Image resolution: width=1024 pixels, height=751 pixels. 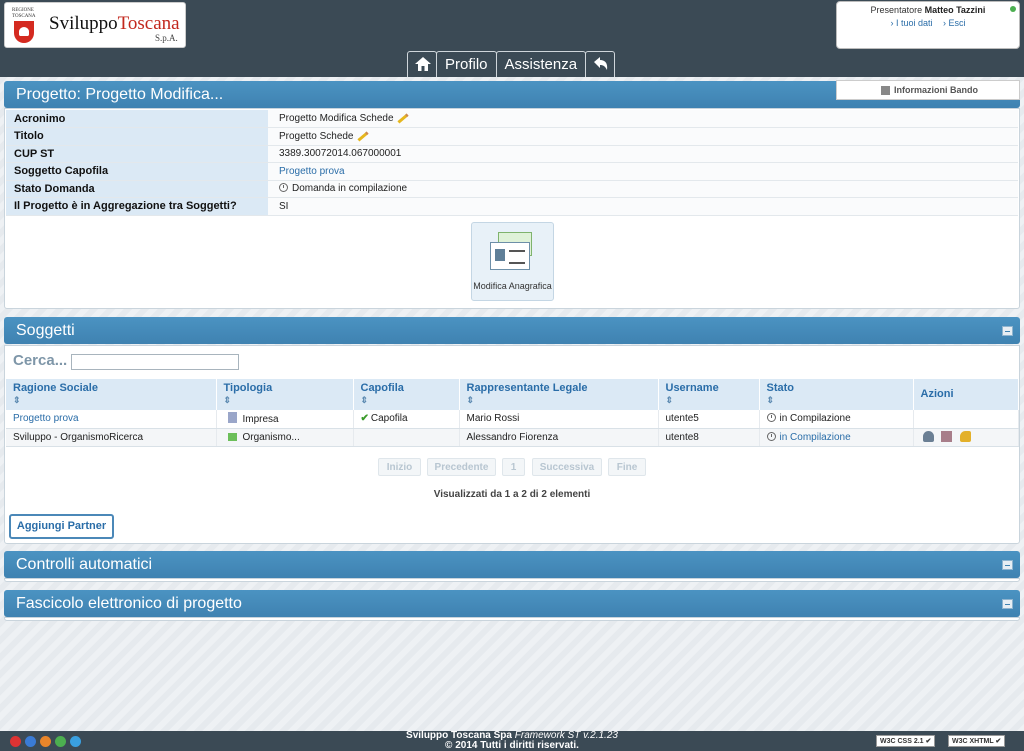 What do you see at coordinates (559, 394) in the screenshot?
I see `col-rappresentante: Rappresentante Legale ⇕` at bounding box center [559, 394].